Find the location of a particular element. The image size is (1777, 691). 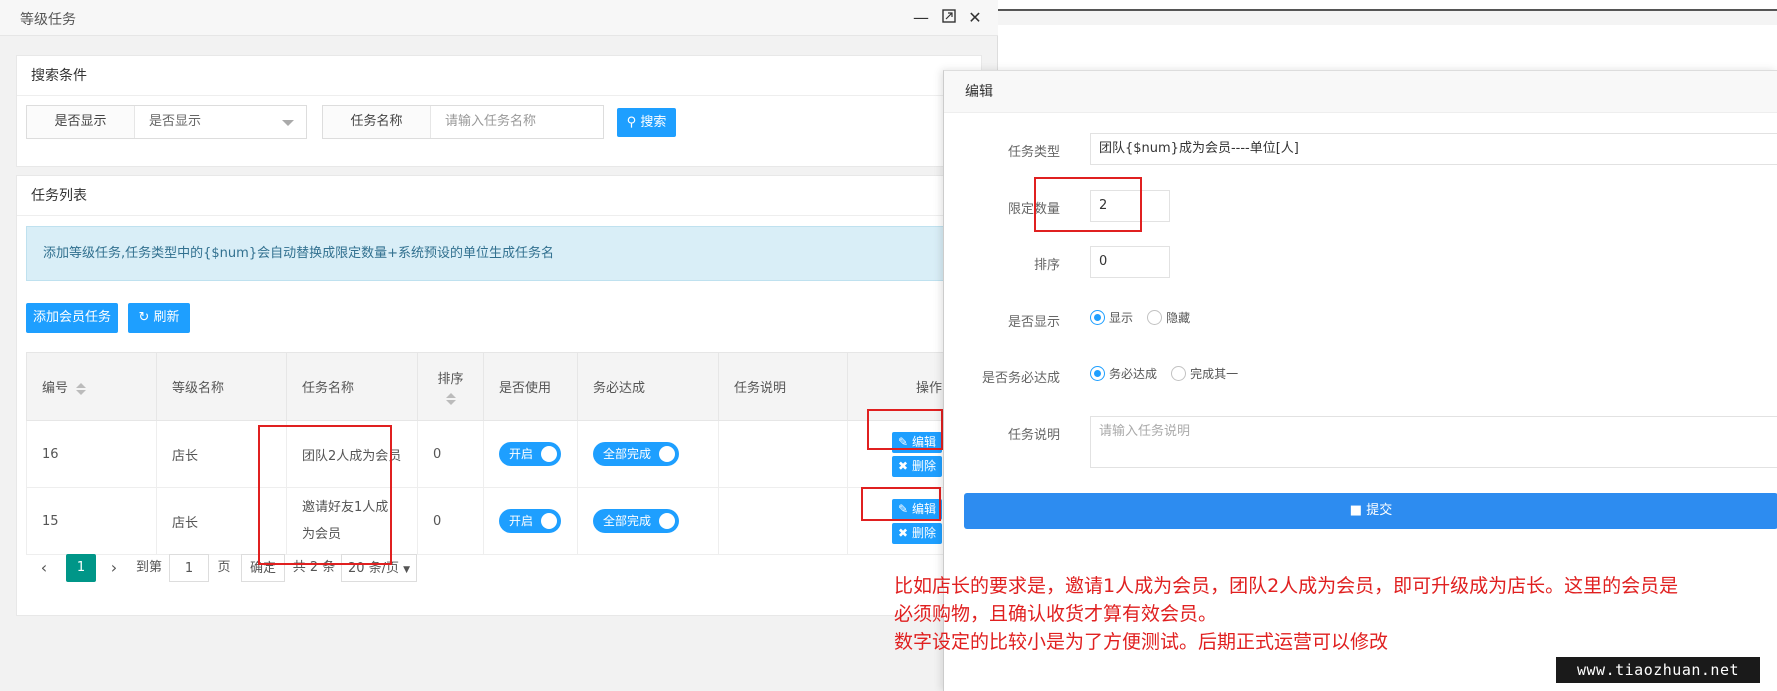

show-filter-label: 是否显示 is located at coordinates (81, 122).